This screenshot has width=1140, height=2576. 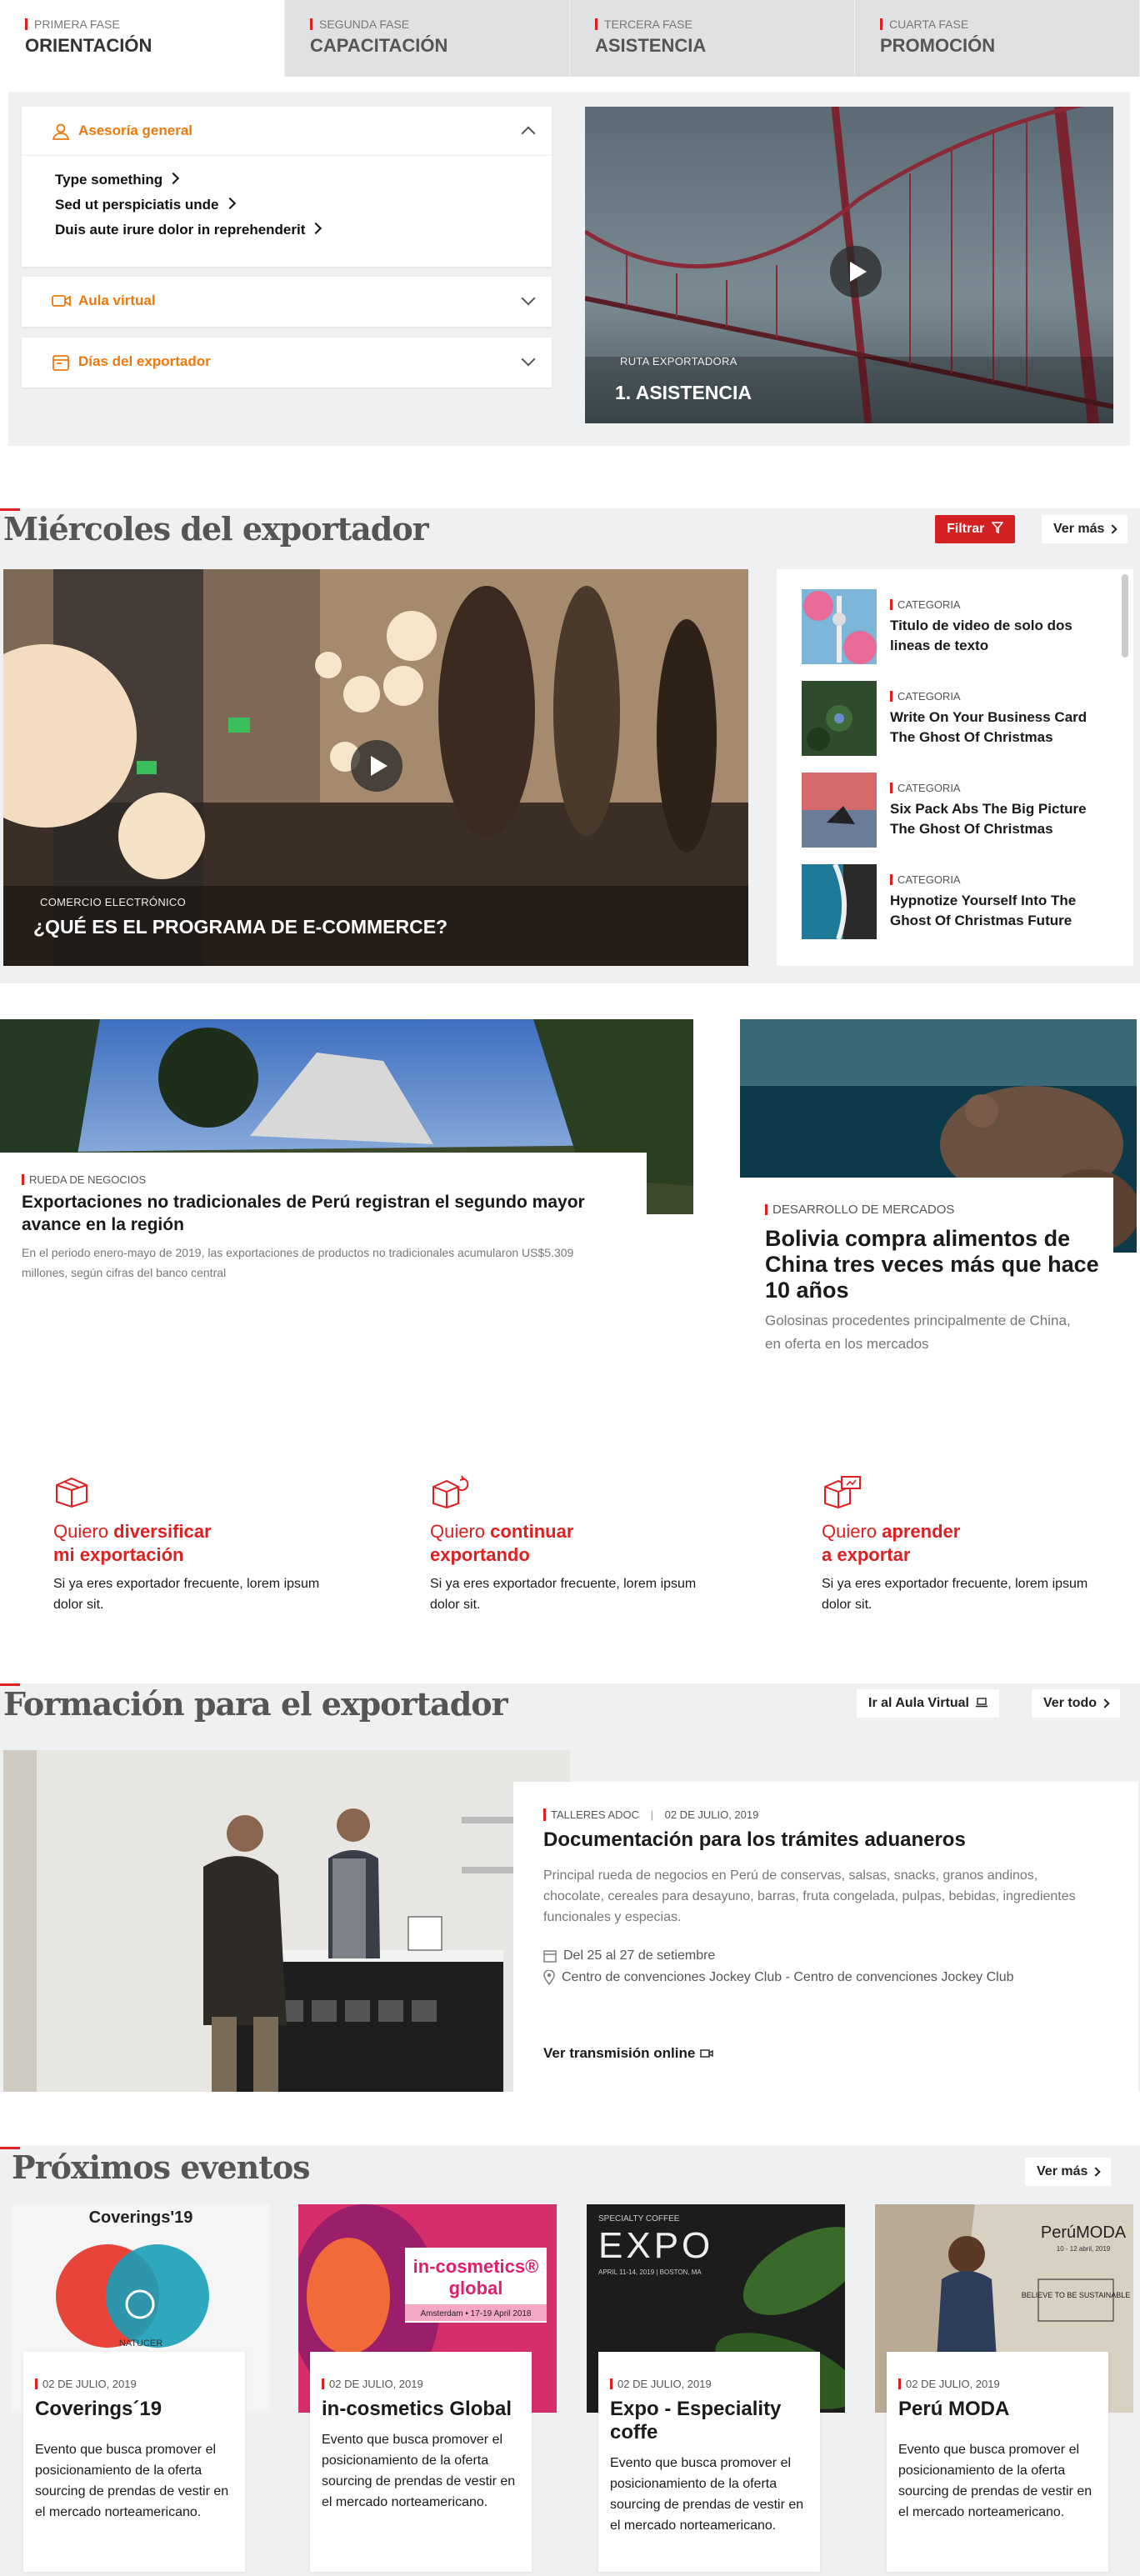 I want to click on svg-text: APRIL 11-14, 2019 | BOSTON, MA, so click(x=650, y=2272).